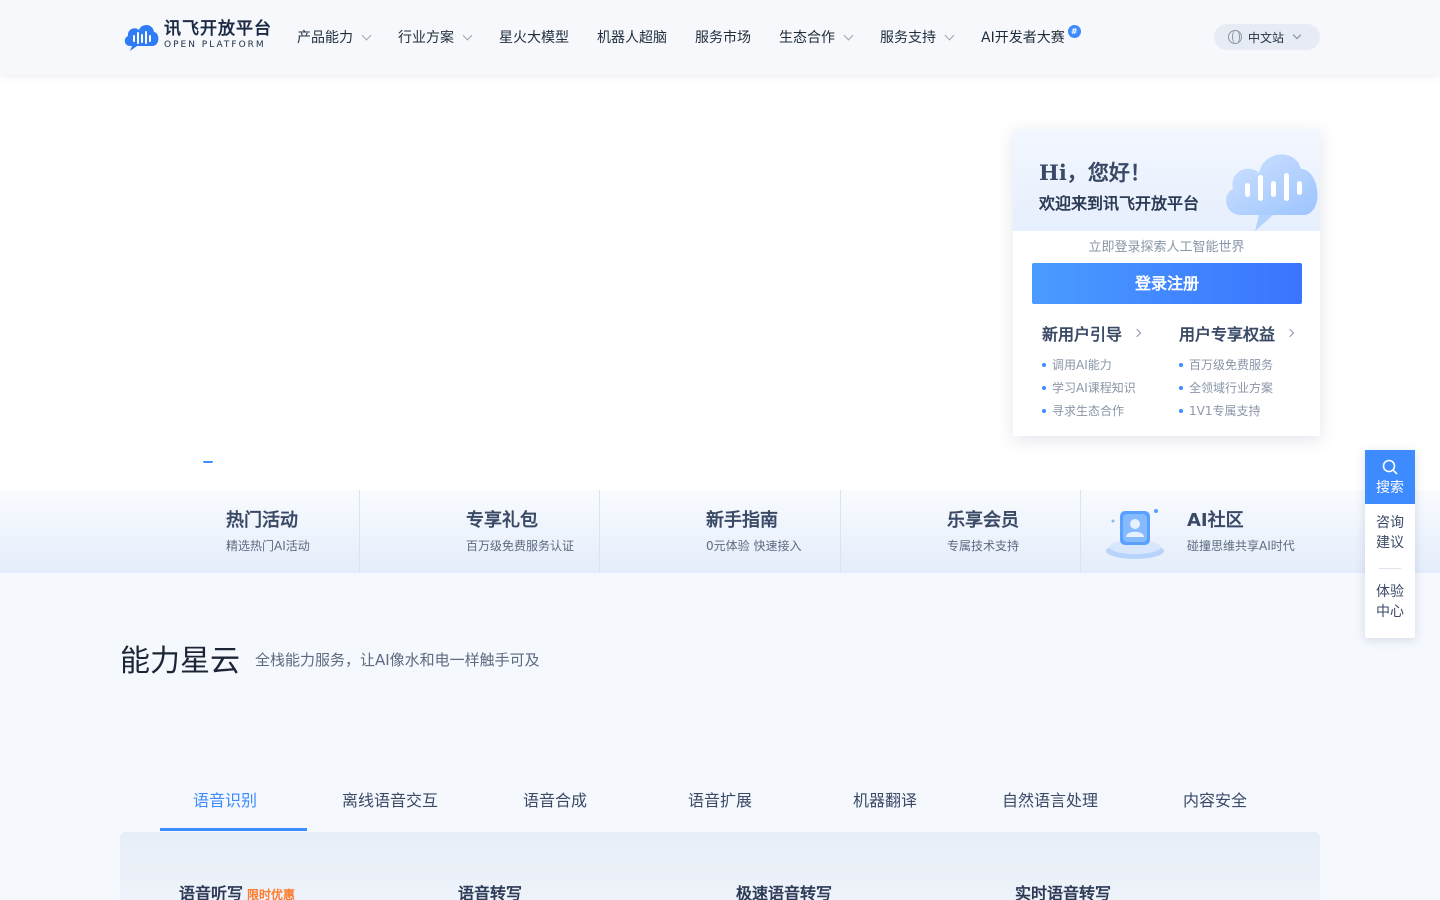 The height and width of the screenshot is (900, 1440). I want to click on quick-item-gift-pack: 专享礼包 百万级免费服务认证, so click(480, 531).